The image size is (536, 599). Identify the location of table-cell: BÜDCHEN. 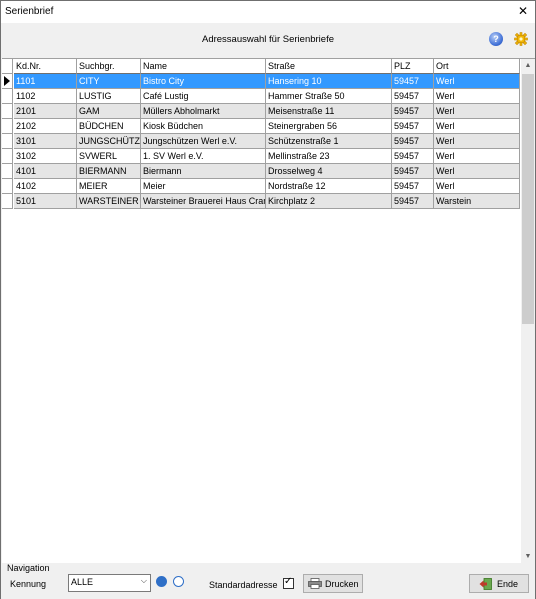
(109, 126).